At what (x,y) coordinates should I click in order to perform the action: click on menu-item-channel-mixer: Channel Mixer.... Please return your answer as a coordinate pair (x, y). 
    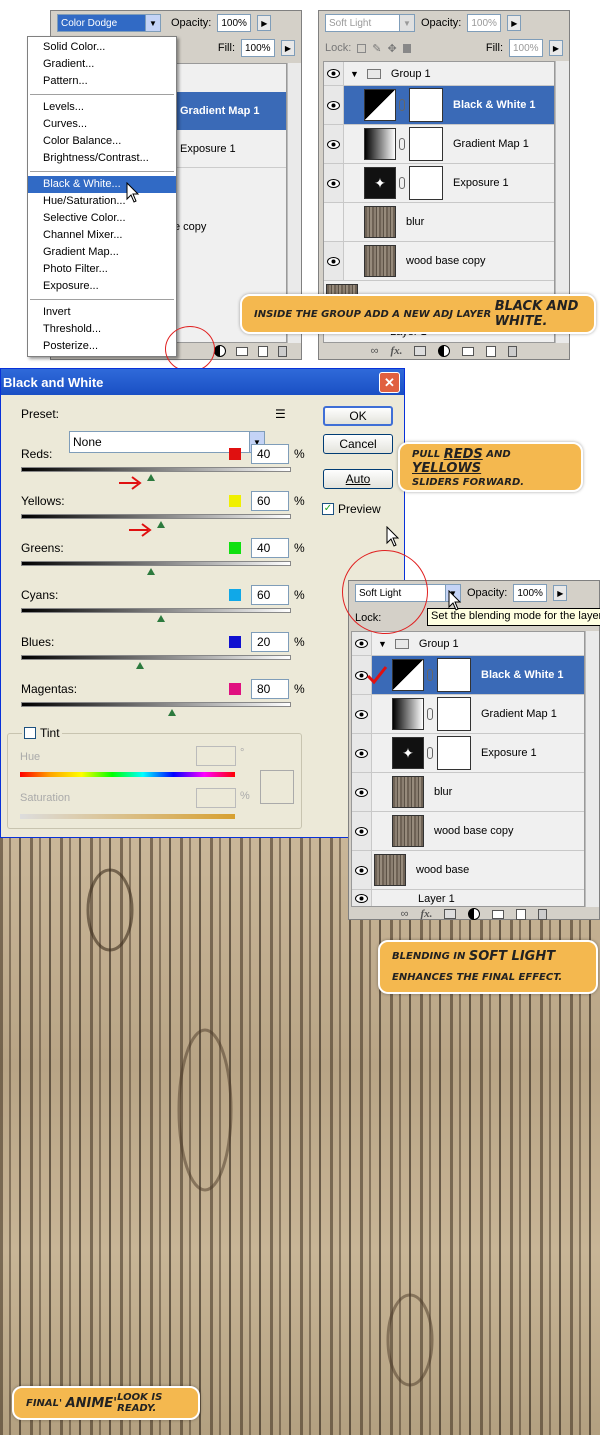
    Looking at the image, I should click on (102, 235).